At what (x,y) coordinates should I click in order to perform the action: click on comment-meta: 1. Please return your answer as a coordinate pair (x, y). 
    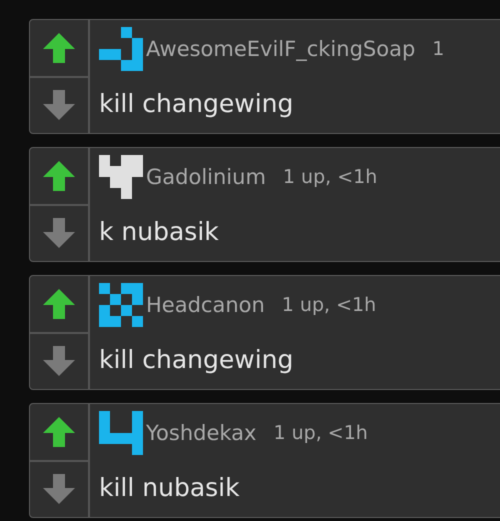
    Looking at the image, I should click on (438, 49).